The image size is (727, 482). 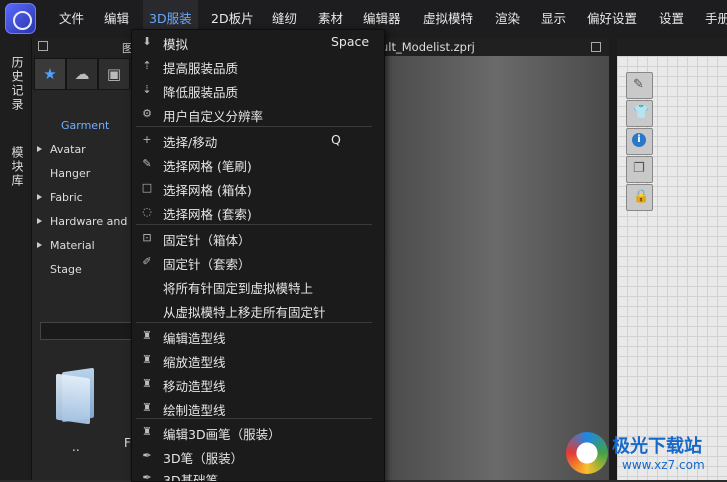 I want to click on rail-tab-library: 模块库, so click(x=16, y=167).